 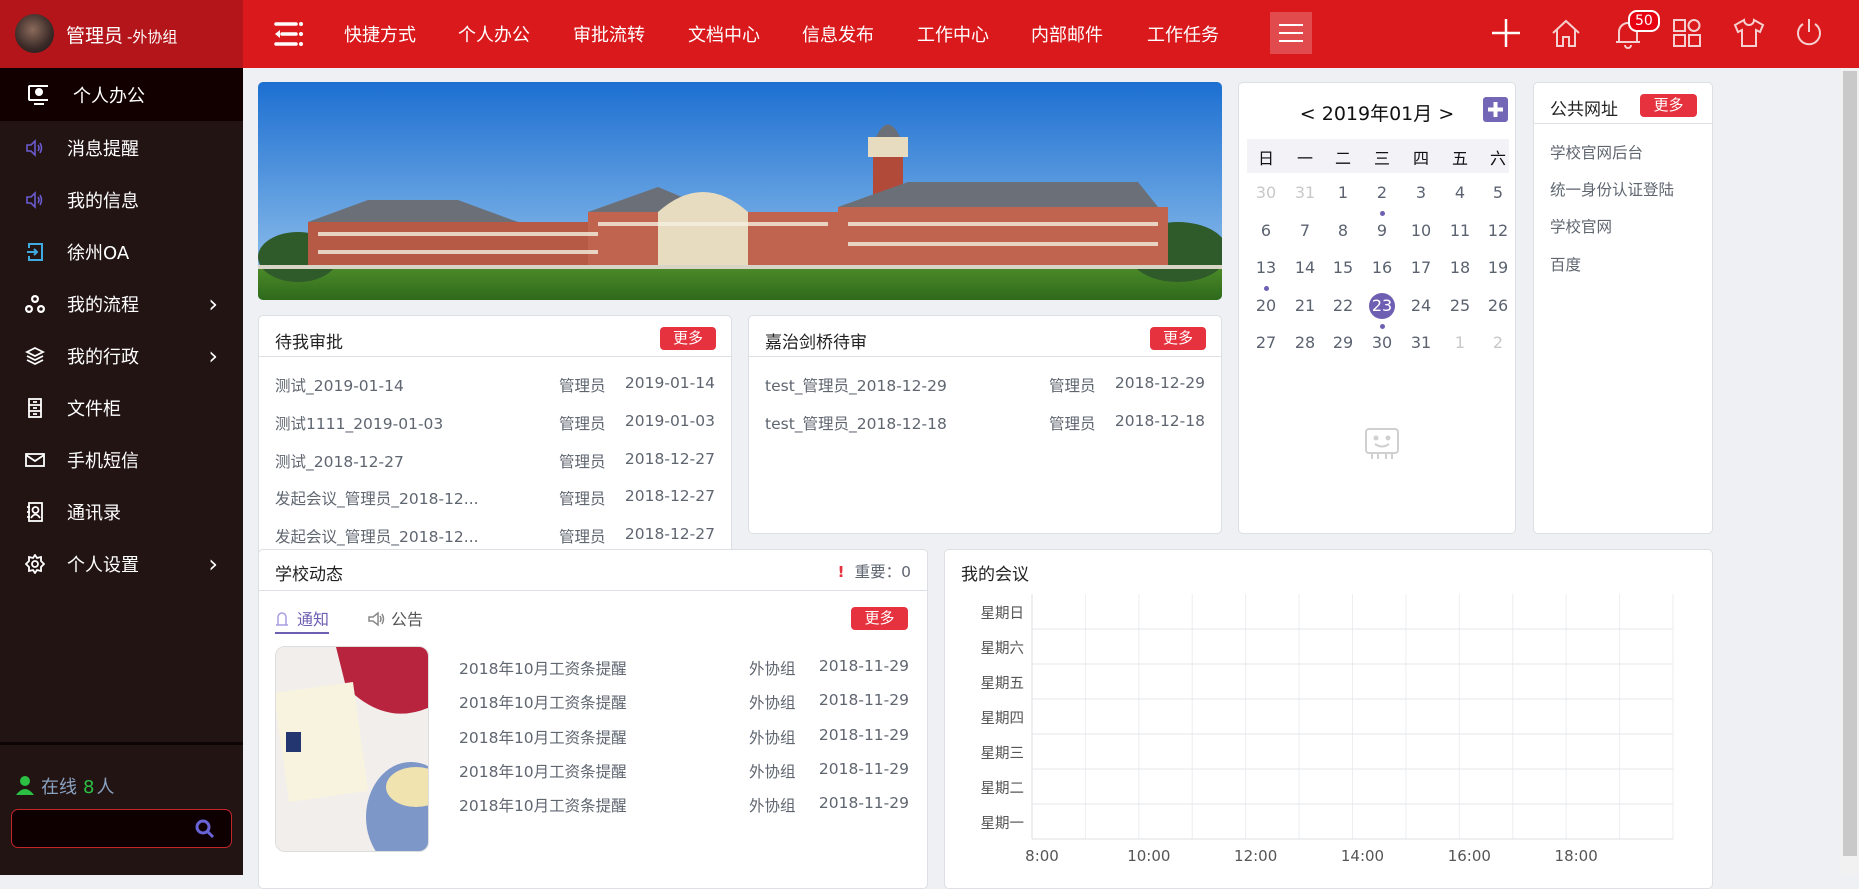 I want to click on list-item: test_管理员_2018-12-18 管理员 2018-12-18, so click(x=985, y=423).